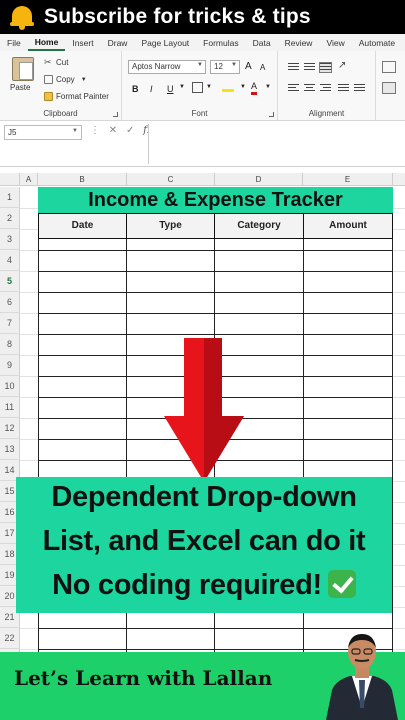  Describe the element at coordinates (276, 144) in the screenshot. I see `formula-input` at that location.